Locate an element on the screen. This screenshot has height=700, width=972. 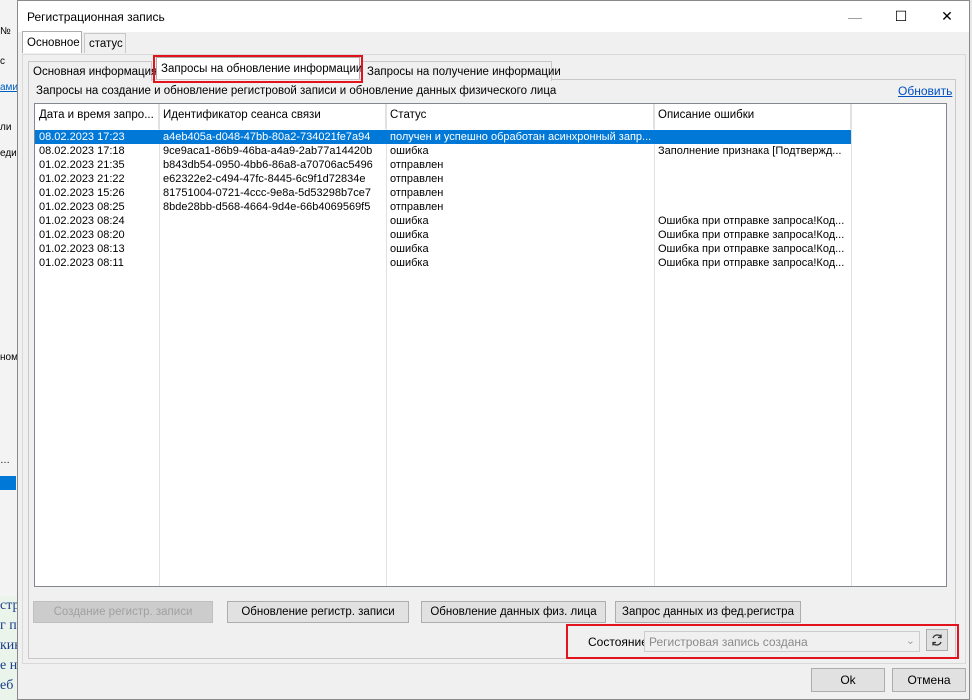
cell-date: 08.02.2023 17:23 is located at coordinates (82, 137).